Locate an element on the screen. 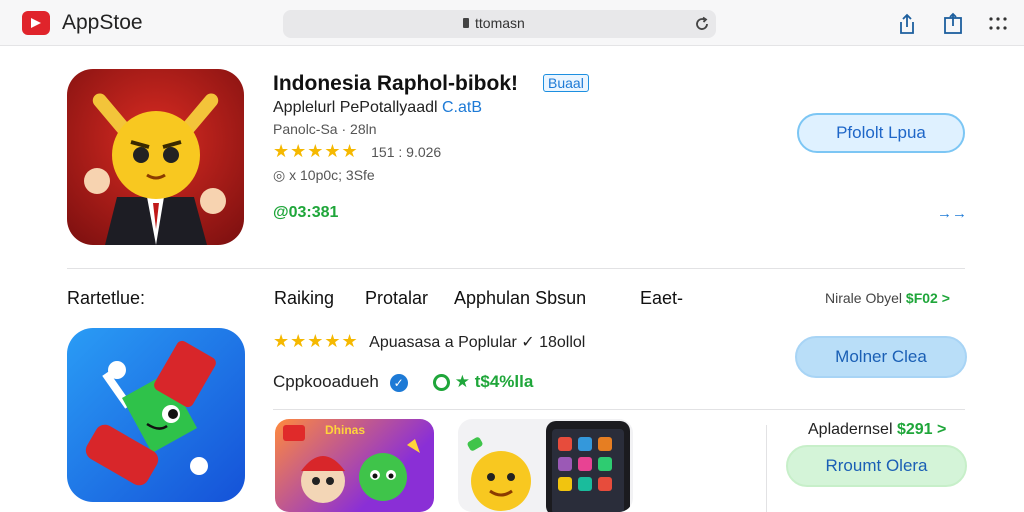 This screenshot has height=512, width=1024. ranked-app-icon is located at coordinates (156, 415).